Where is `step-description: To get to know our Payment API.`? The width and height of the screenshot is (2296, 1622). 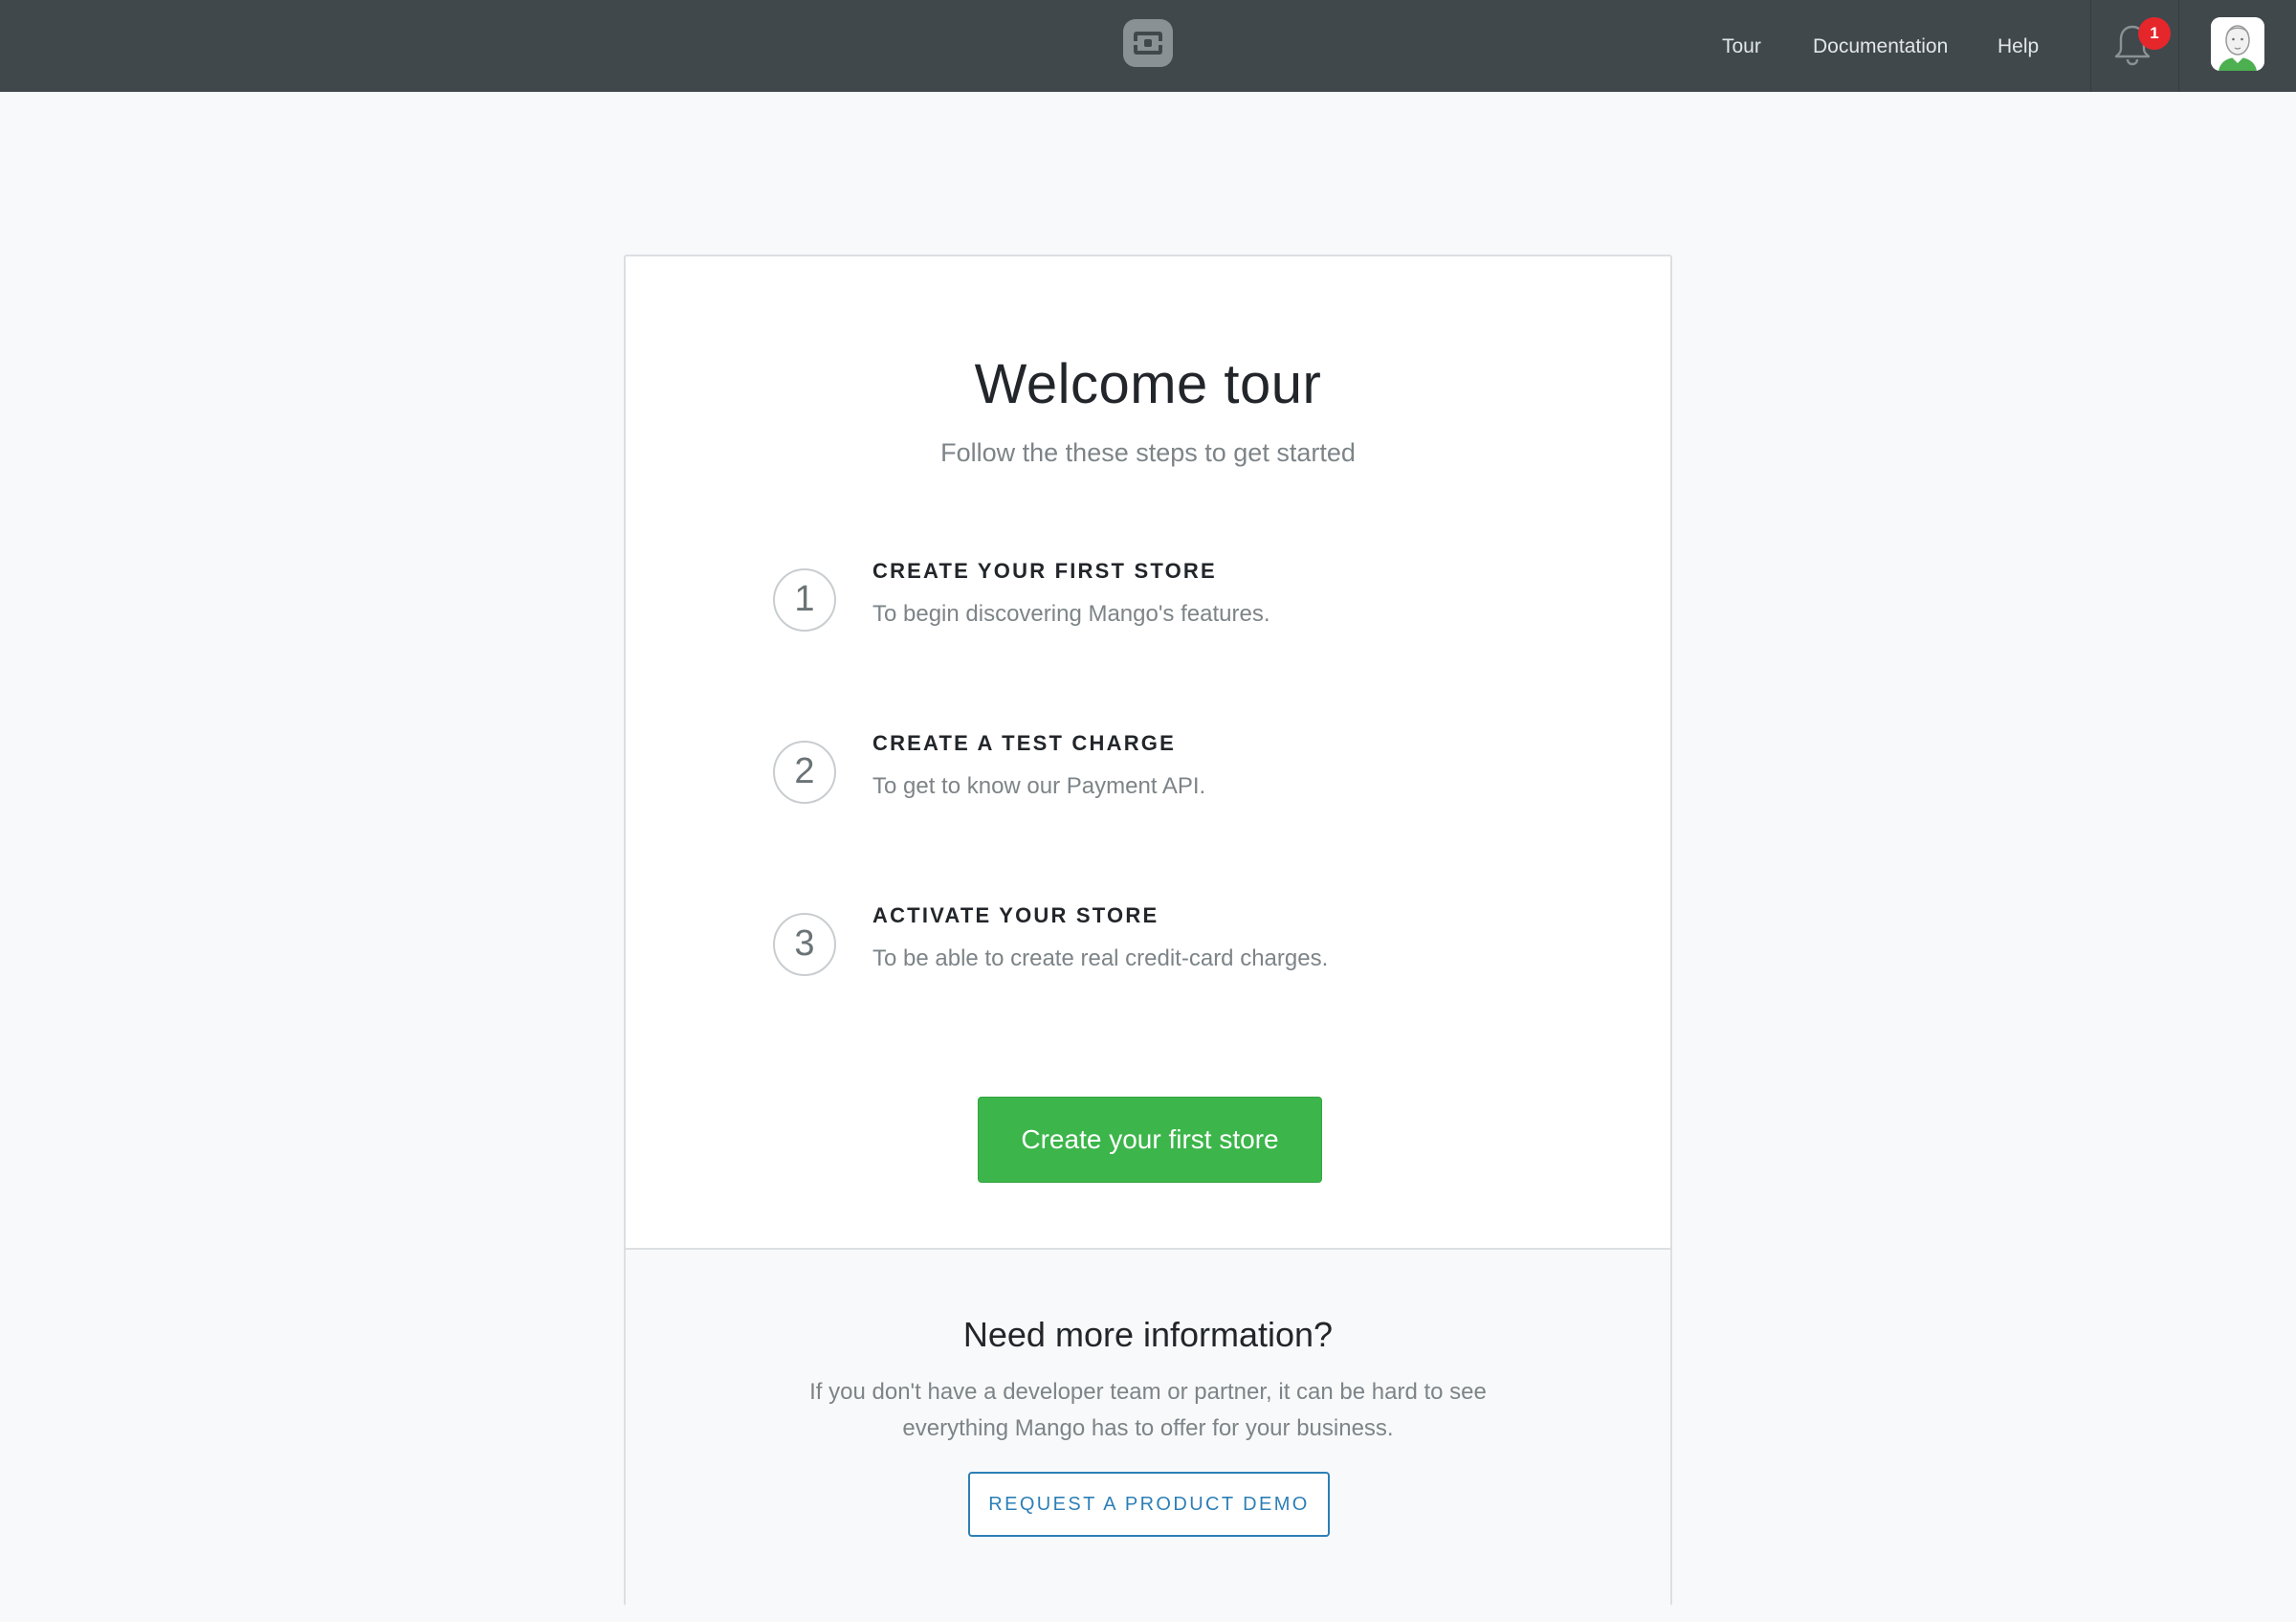 step-description: To get to know our Payment API. is located at coordinates (1039, 786).